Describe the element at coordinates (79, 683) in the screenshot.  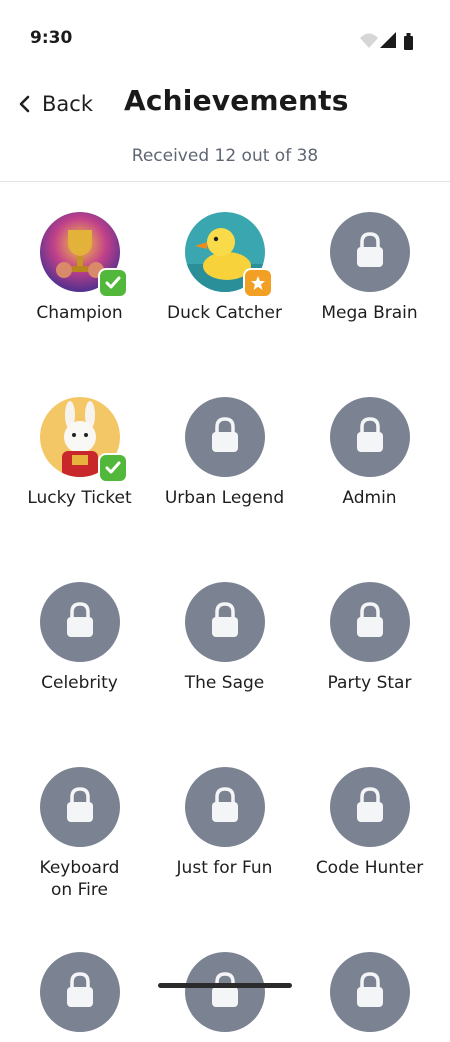
I see `achievement-label: Celebrity` at that location.